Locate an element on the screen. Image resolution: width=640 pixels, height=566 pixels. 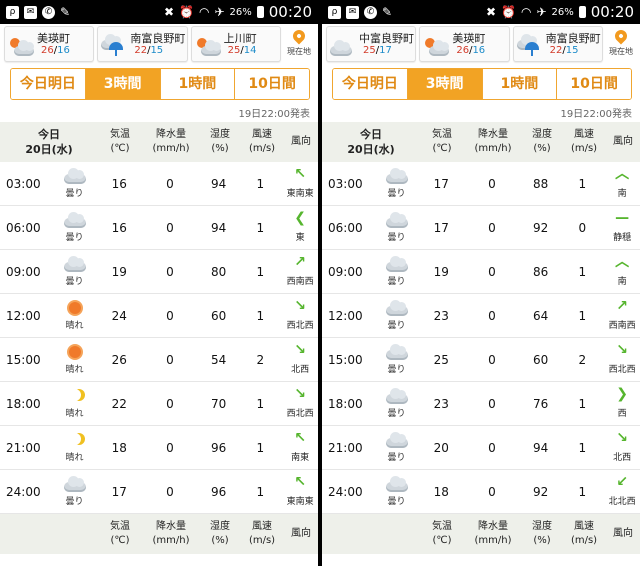
current-location-label: 現在地 is located at coordinates (298, 51).